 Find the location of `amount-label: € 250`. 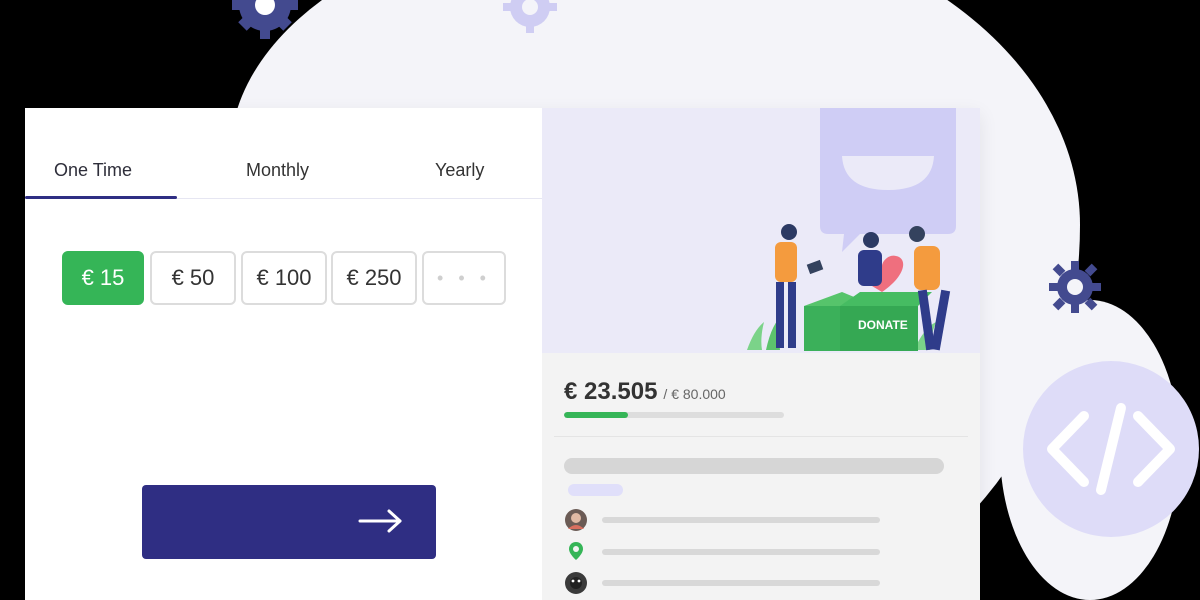

amount-label: € 250 is located at coordinates (374, 277).